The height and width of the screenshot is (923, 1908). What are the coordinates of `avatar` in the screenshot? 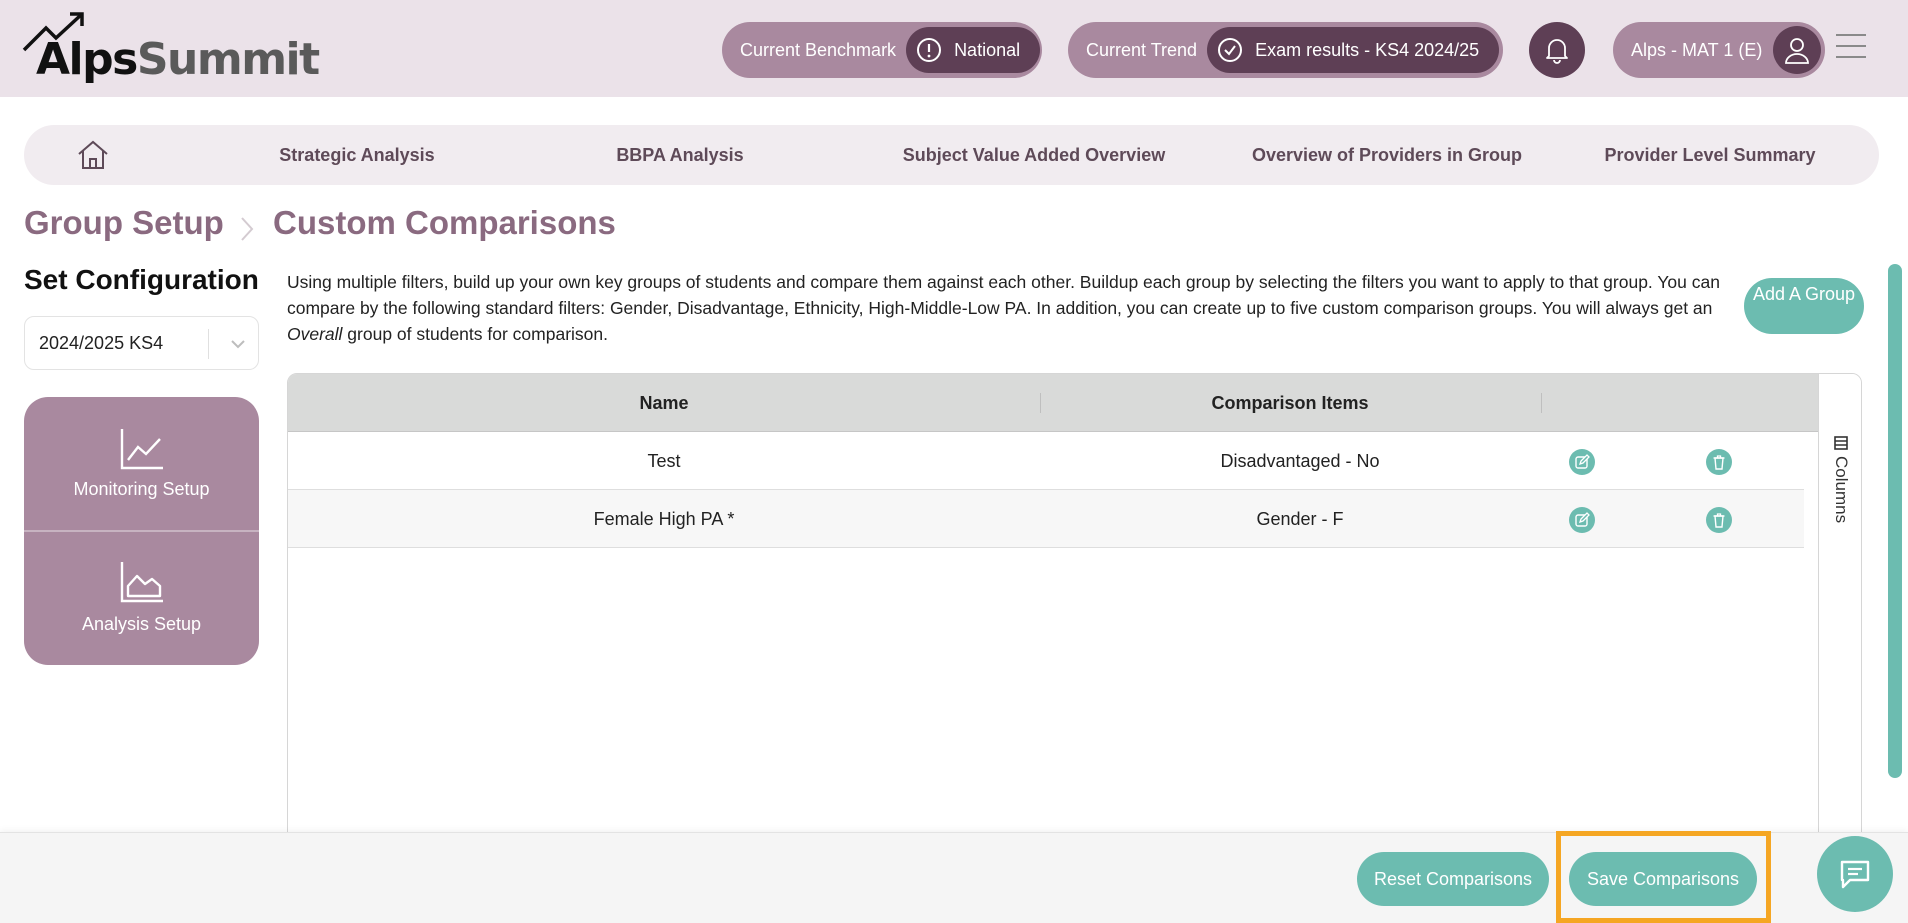 It's located at (1797, 50).